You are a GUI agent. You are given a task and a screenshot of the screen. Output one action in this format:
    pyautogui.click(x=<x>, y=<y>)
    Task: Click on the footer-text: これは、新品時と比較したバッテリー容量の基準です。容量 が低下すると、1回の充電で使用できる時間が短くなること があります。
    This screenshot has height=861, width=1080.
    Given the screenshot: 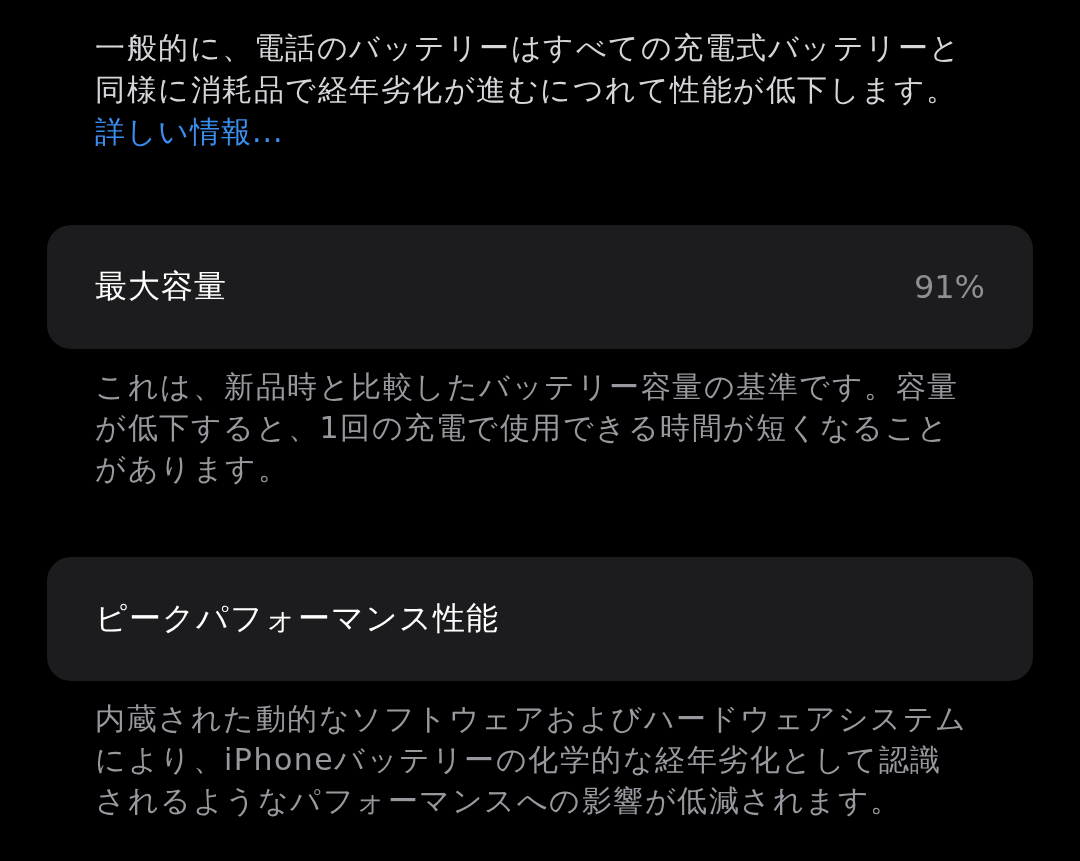 What is the action you would take?
    pyautogui.click(x=527, y=428)
    